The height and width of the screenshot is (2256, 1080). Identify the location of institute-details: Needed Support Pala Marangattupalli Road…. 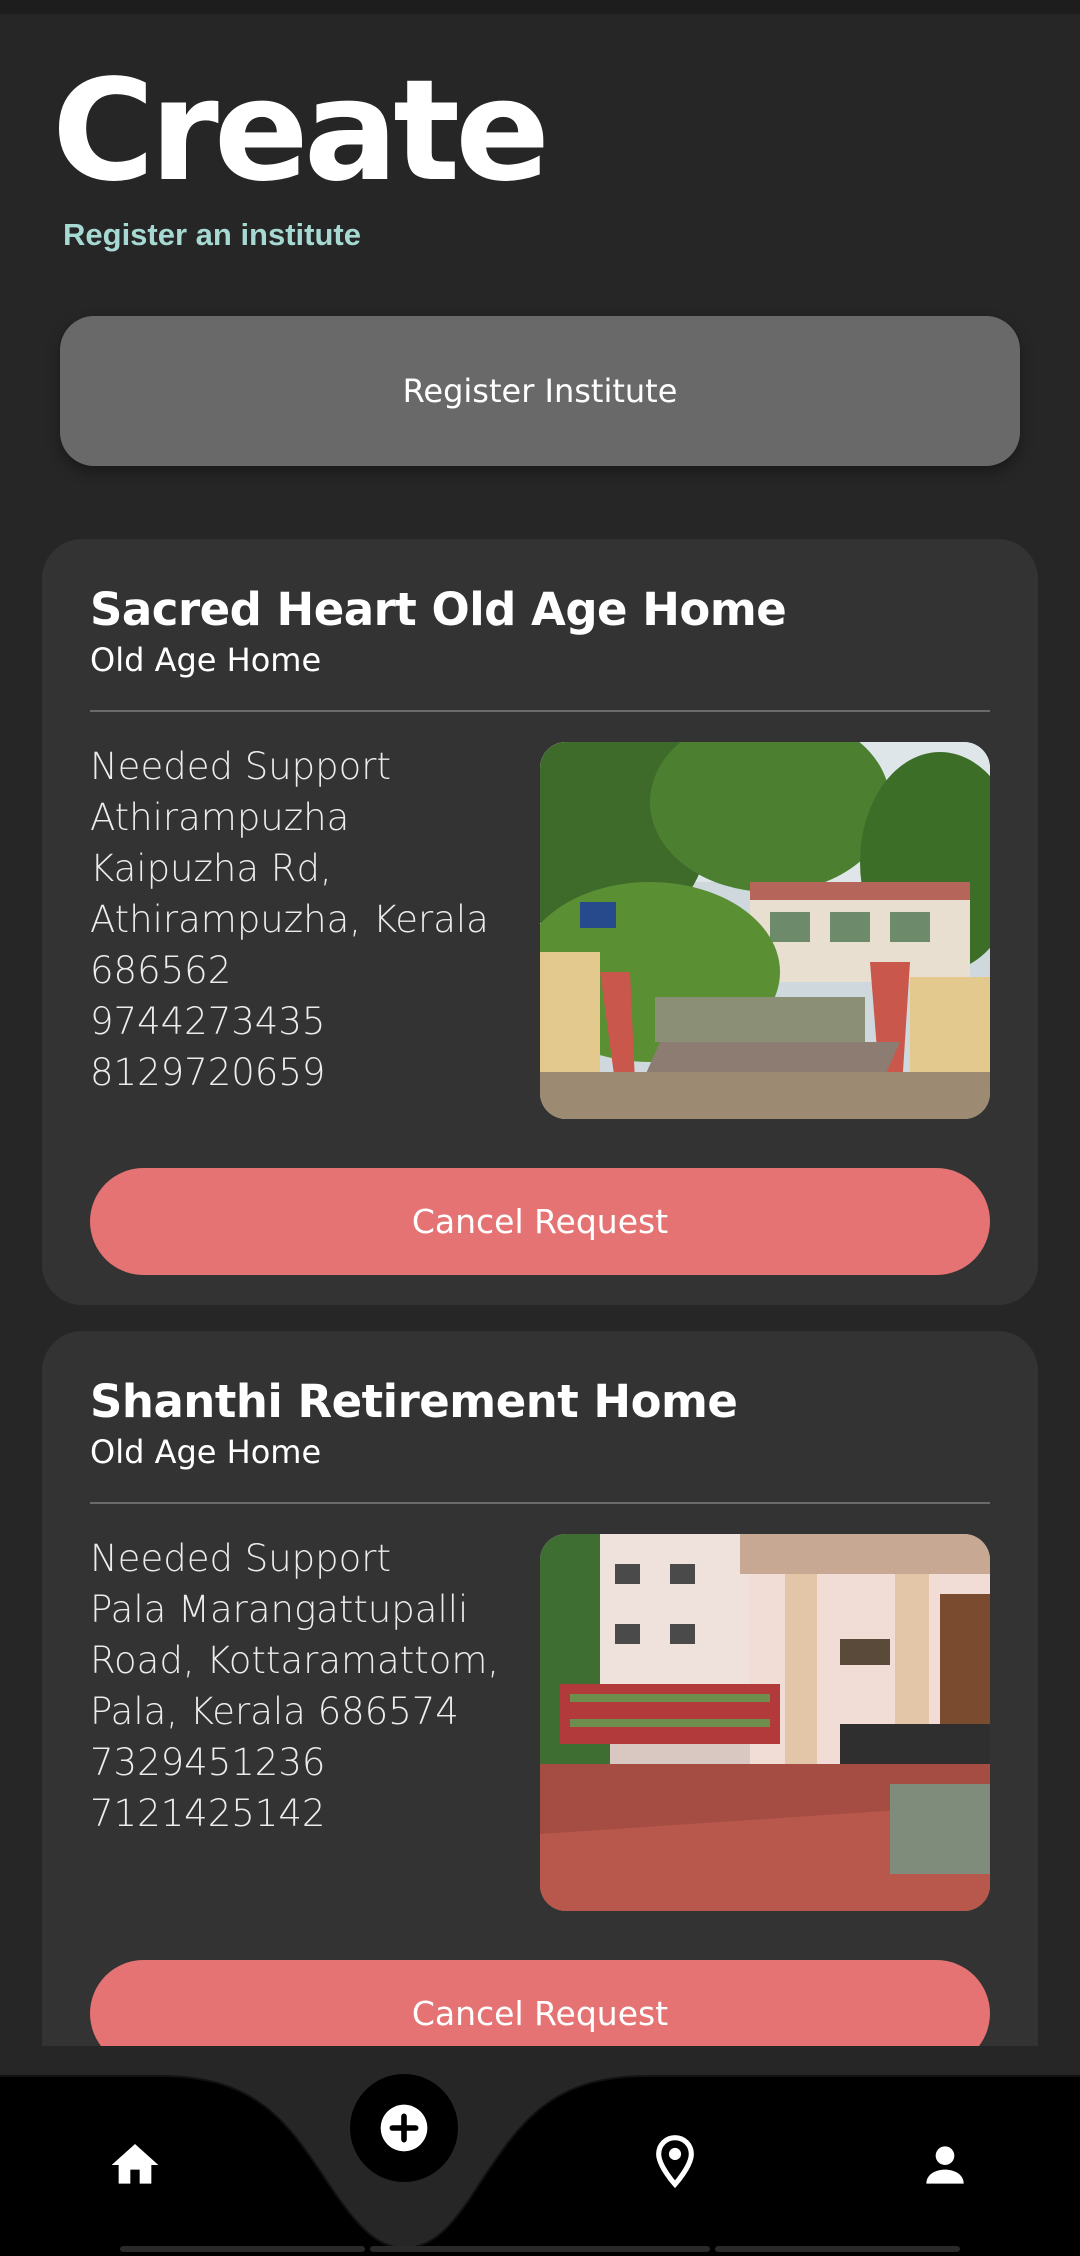
(300, 1686).